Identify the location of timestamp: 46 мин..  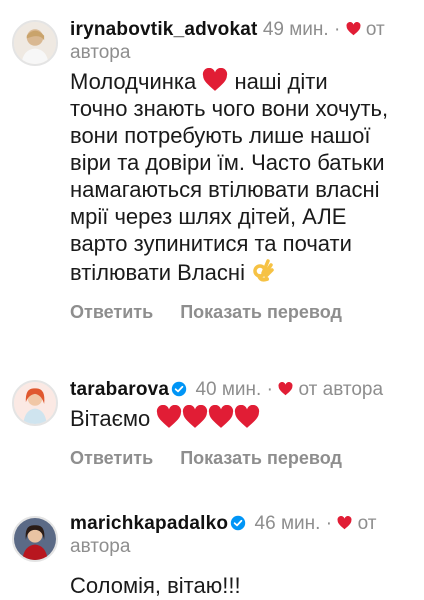
(287, 523).